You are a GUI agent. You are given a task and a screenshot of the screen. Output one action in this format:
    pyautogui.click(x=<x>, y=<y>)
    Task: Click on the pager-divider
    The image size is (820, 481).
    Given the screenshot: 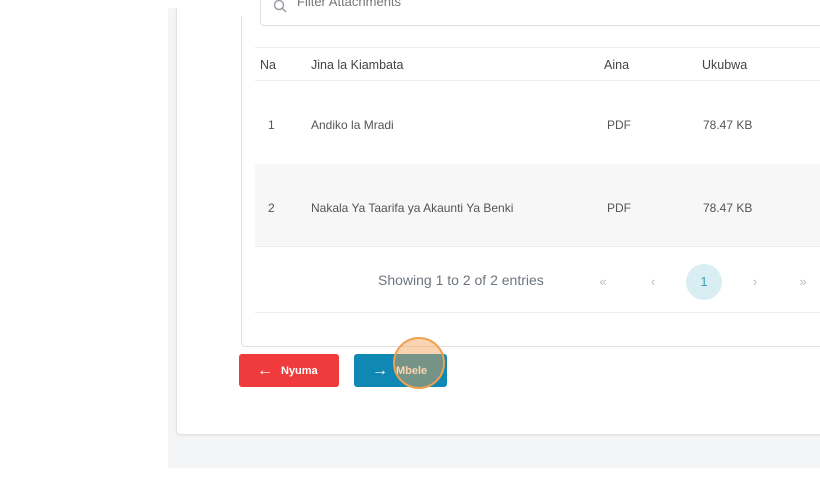 What is the action you would take?
    pyautogui.click(x=537, y=312)
    